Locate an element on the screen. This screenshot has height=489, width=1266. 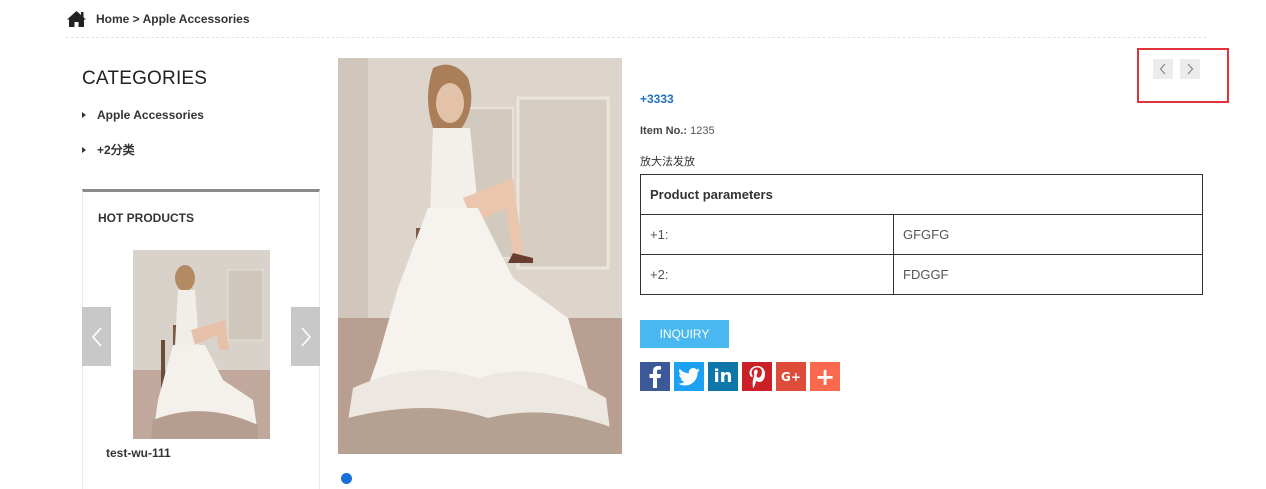
linkedin-icon: in is located at coordinates (723, 376).